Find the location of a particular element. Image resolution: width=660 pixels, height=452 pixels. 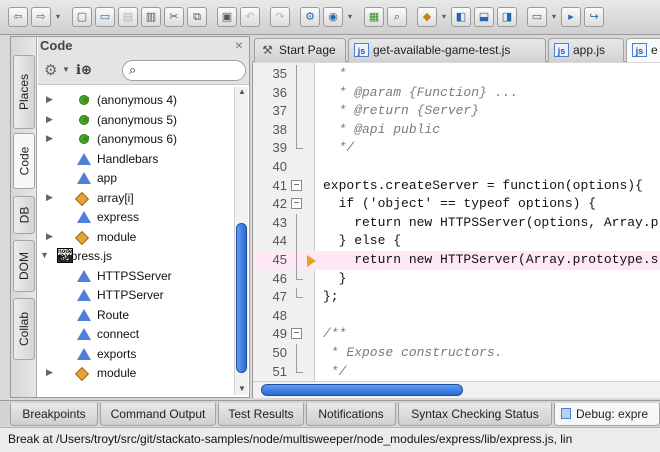

code-line: 39 */ is located at coordinates (456, 148).